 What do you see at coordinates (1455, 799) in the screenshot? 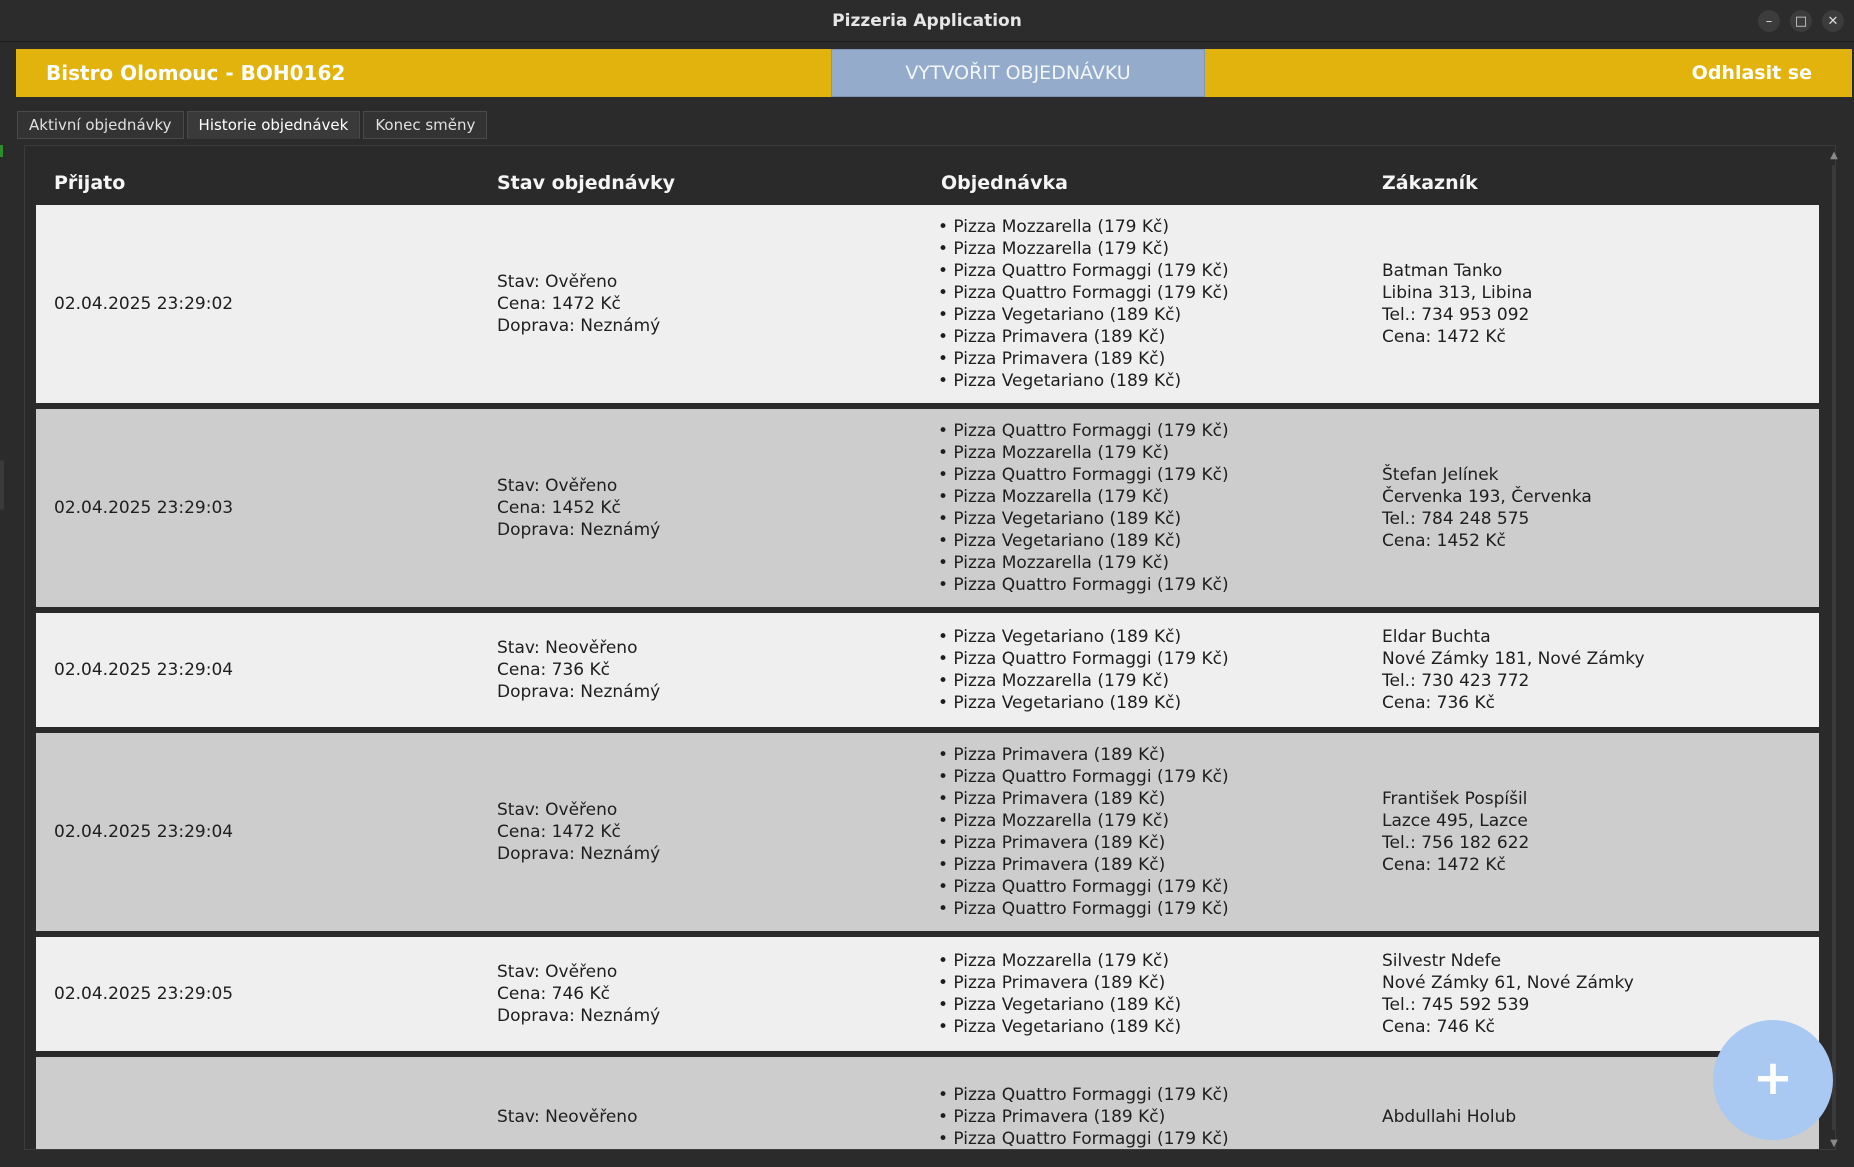
I see `customer-cell-line: František Pospíšil` at bounding box center [1455, 799].